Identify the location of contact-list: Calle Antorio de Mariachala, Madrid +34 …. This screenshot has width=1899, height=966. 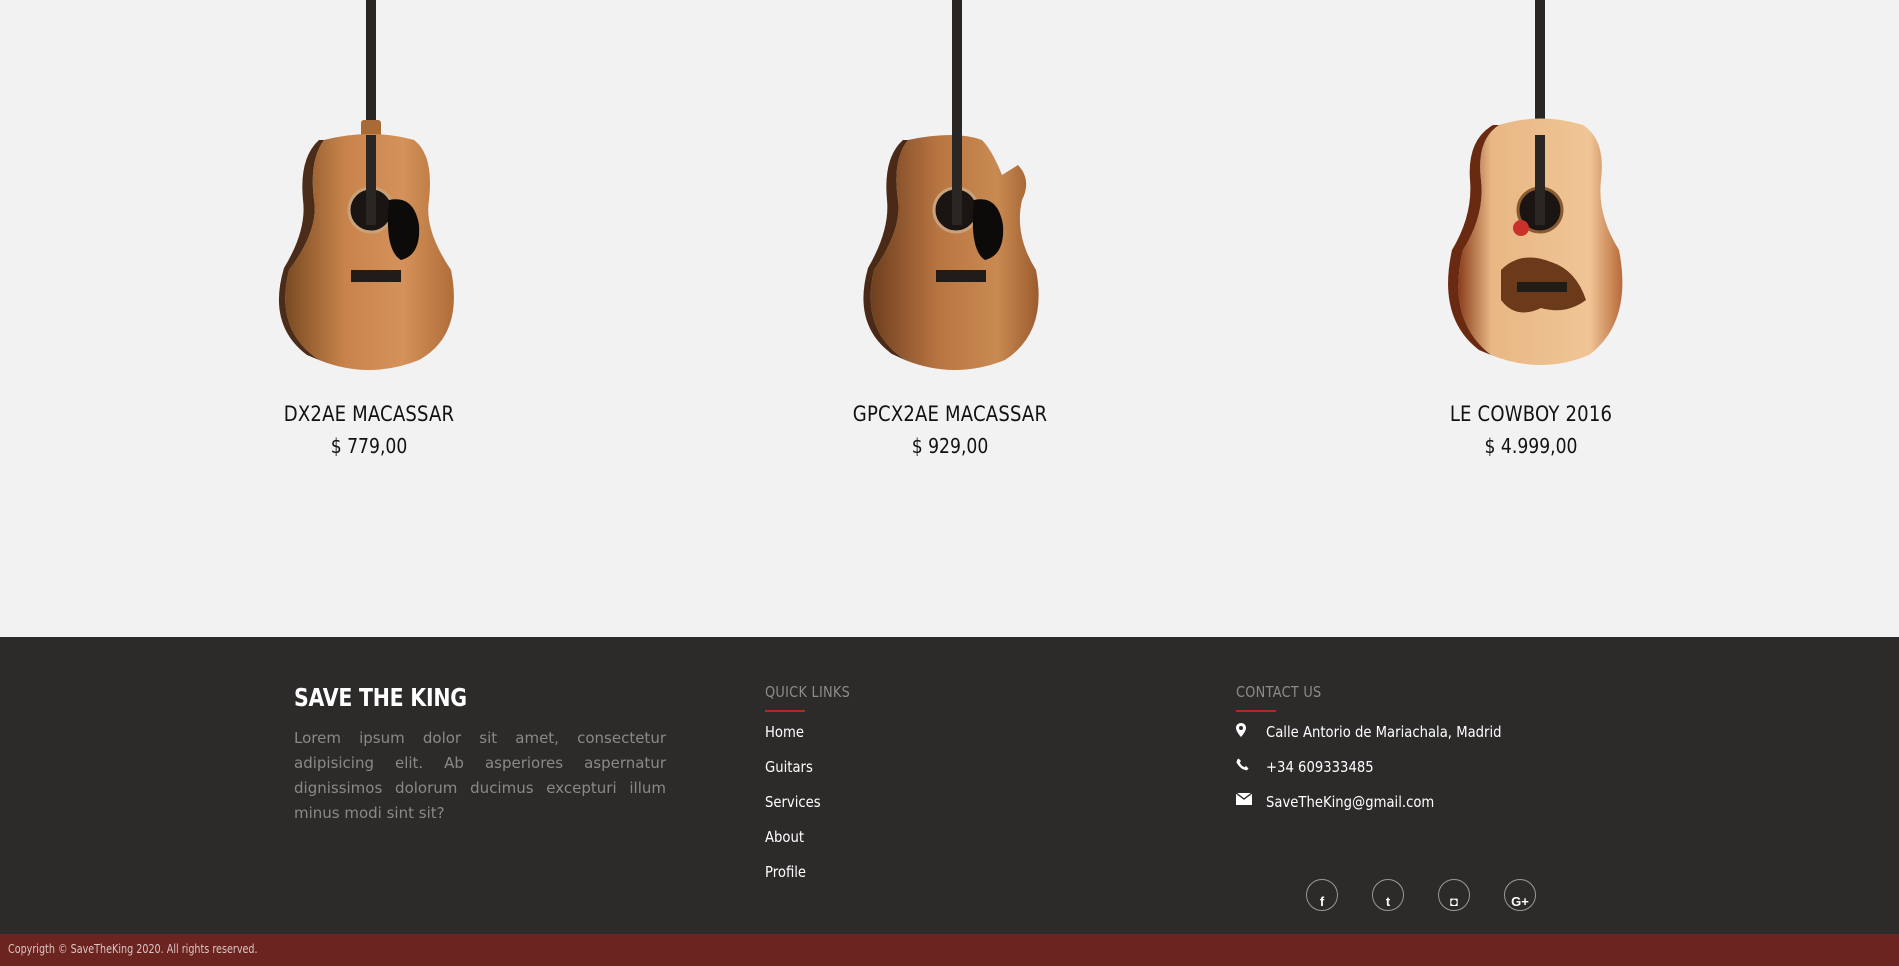
(1435, 775).